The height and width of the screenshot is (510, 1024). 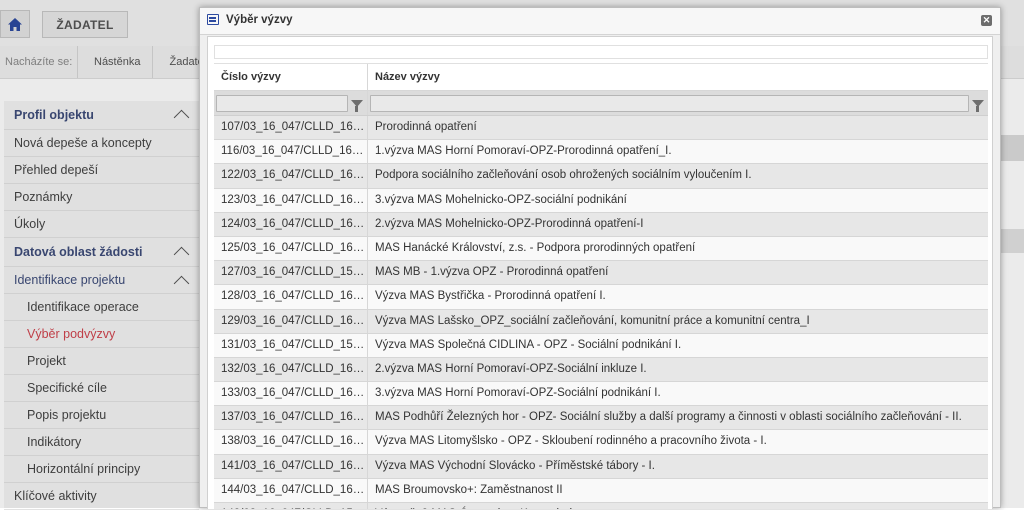 I want to click on filter-input-nazev-vyzvy, so click(x=669, y=103).